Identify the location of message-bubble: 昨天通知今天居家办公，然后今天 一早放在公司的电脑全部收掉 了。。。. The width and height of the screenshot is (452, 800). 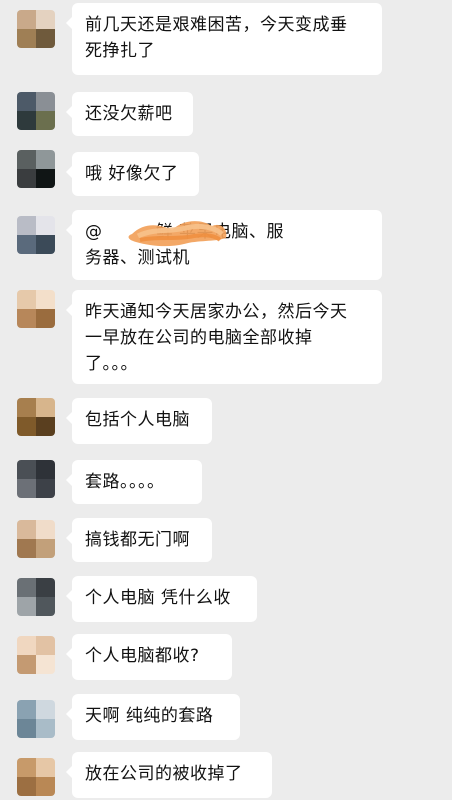
(224, 337).